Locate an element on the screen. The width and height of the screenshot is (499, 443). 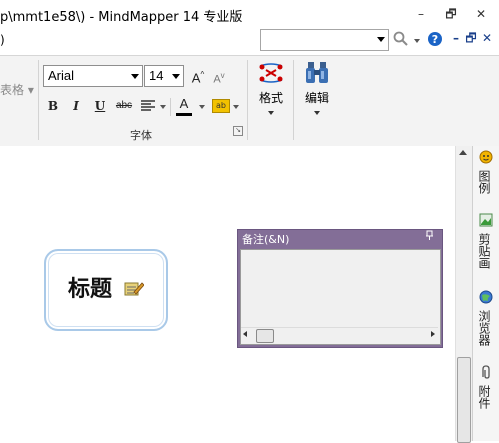
menu-row is located at coordinates (249, 41).